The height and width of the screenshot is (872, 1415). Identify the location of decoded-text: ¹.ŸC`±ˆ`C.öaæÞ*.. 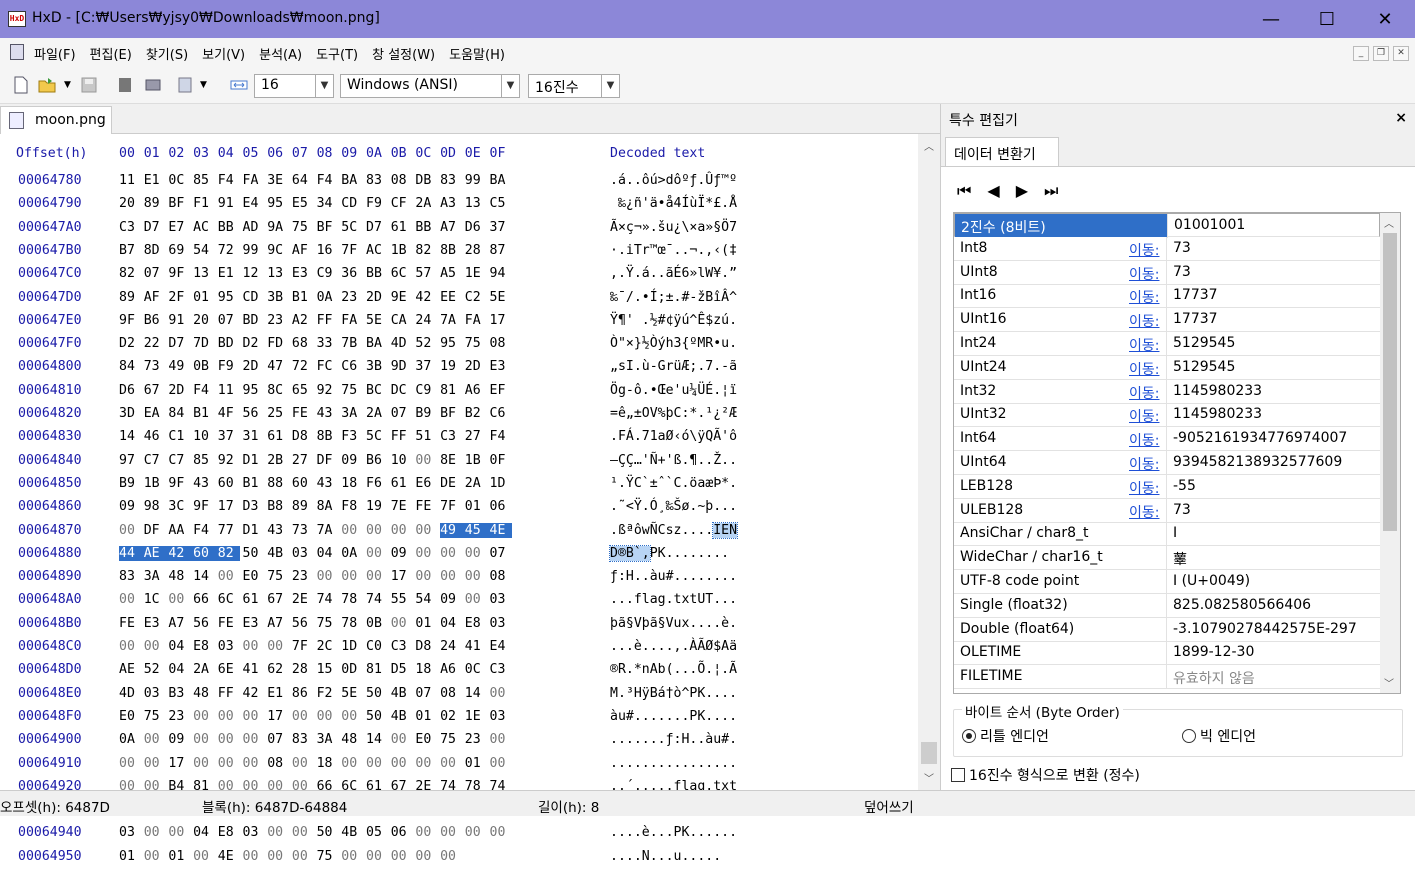
(673, 483).